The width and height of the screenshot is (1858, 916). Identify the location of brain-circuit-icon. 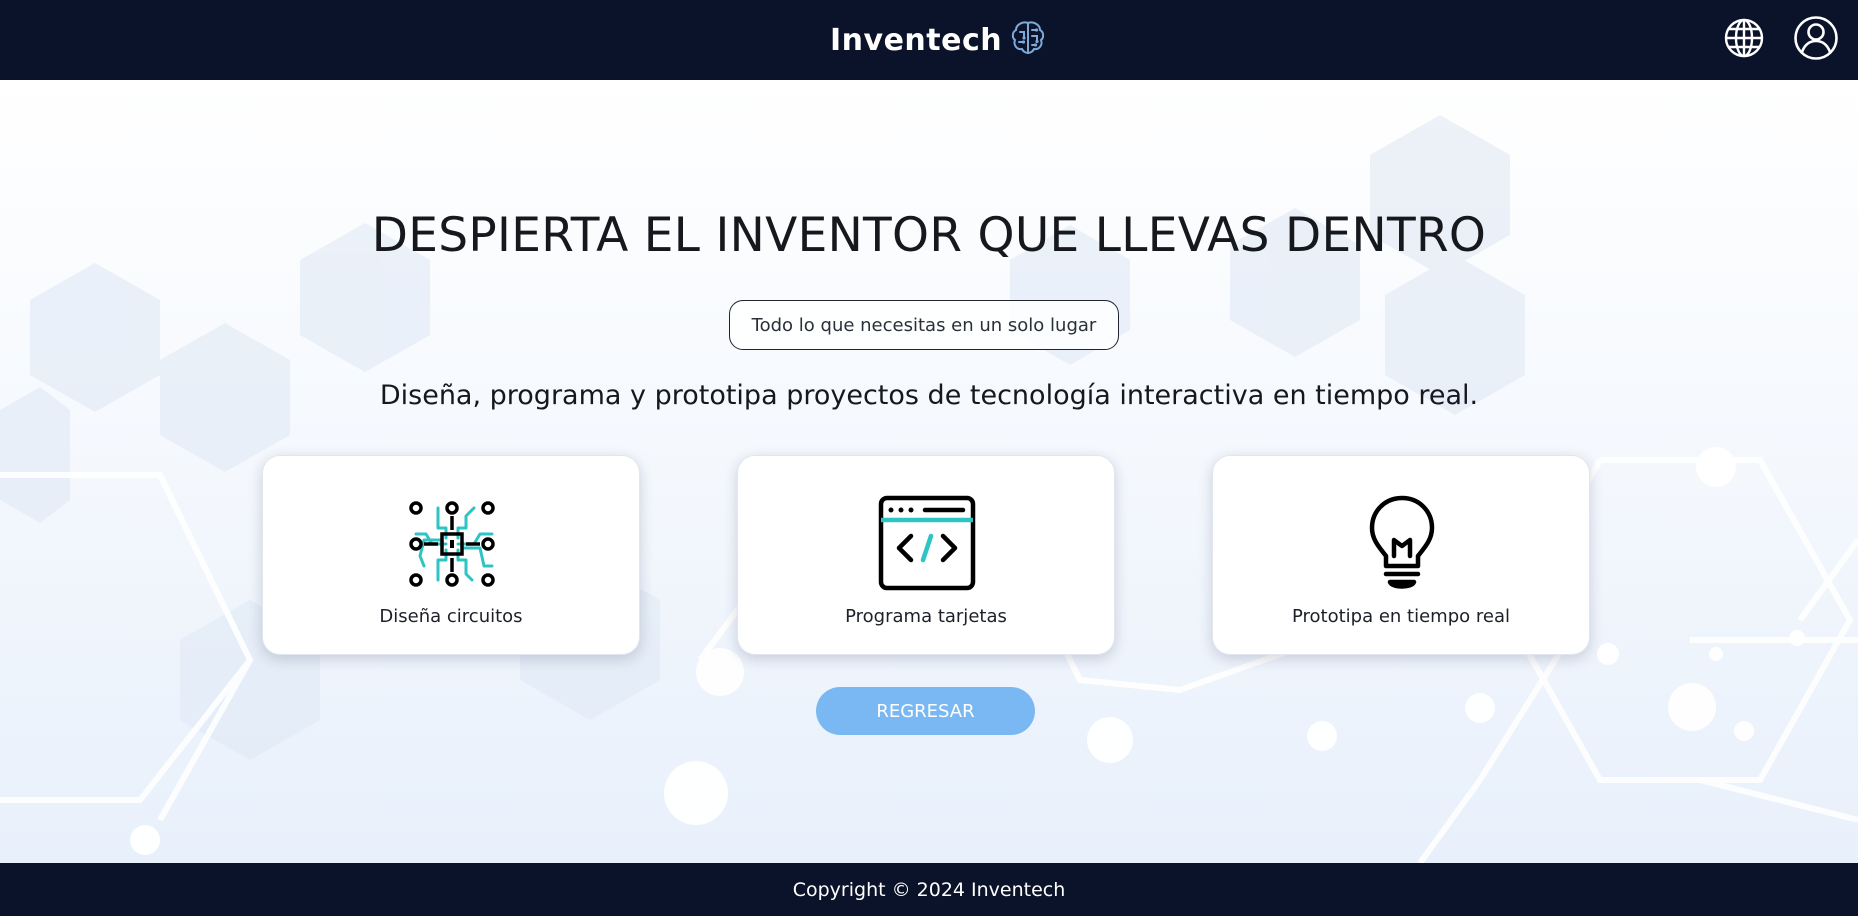
(1028, 40).